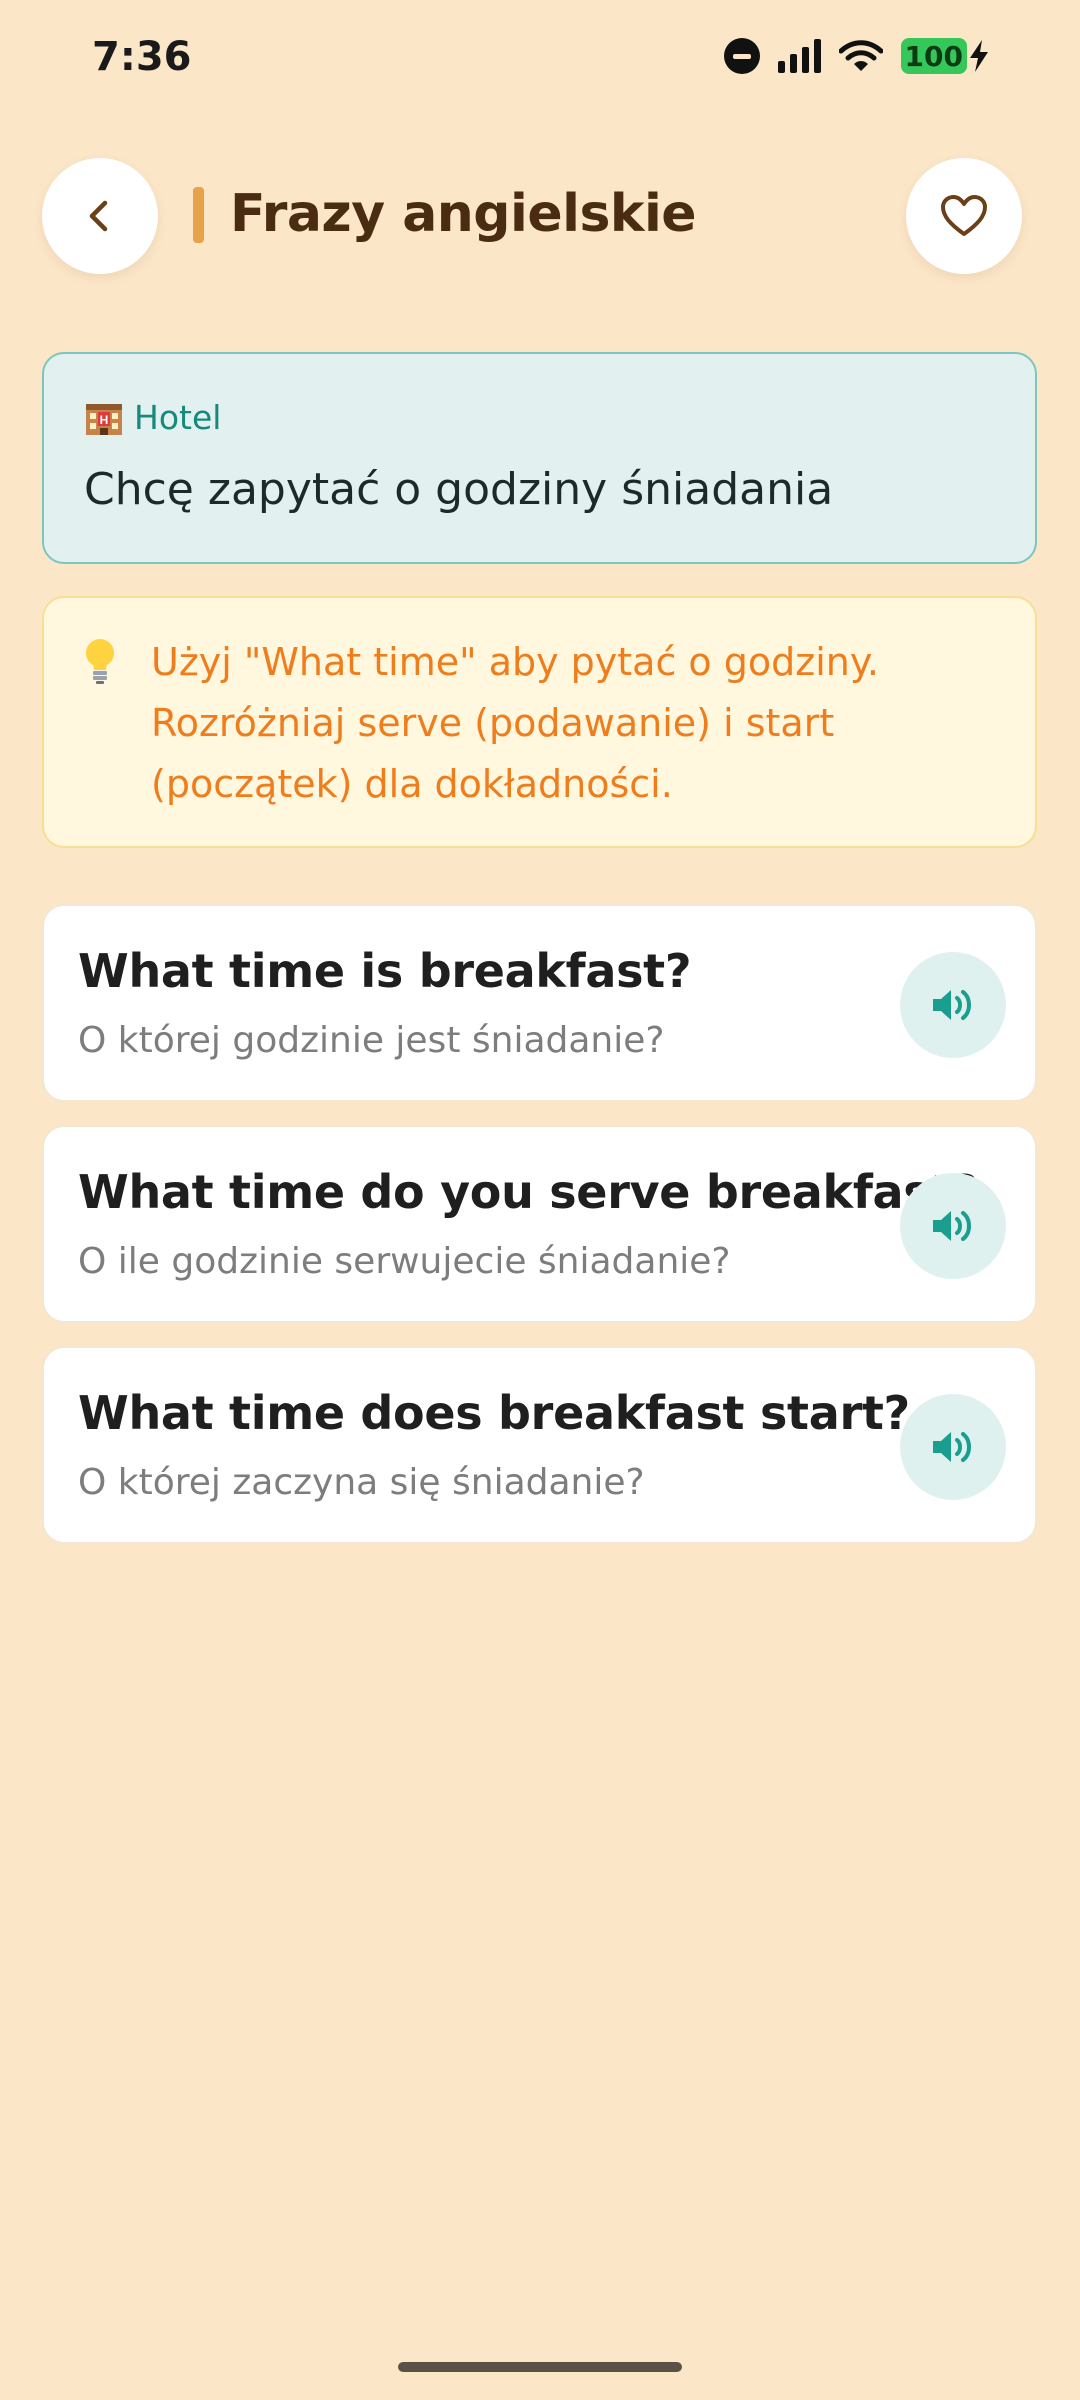 This screenshot has width=1080, height=2400. I want to click on phrase-translation: O której zaczyna się śniadanie?, so click(361, 1482).